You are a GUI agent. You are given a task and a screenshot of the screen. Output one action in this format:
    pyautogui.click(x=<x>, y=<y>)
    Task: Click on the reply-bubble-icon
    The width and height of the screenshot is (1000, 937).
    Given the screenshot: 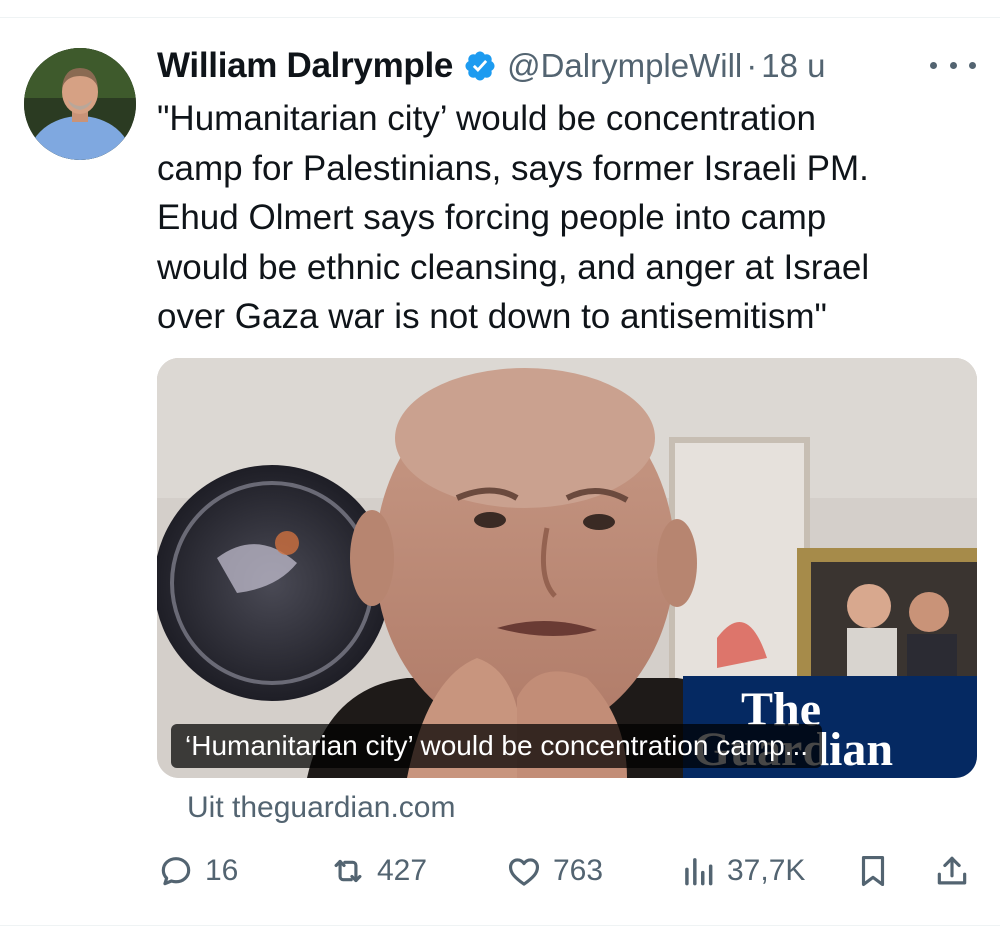 What is the action you would take?
    pyautogui.click(x=176, y=871)
    